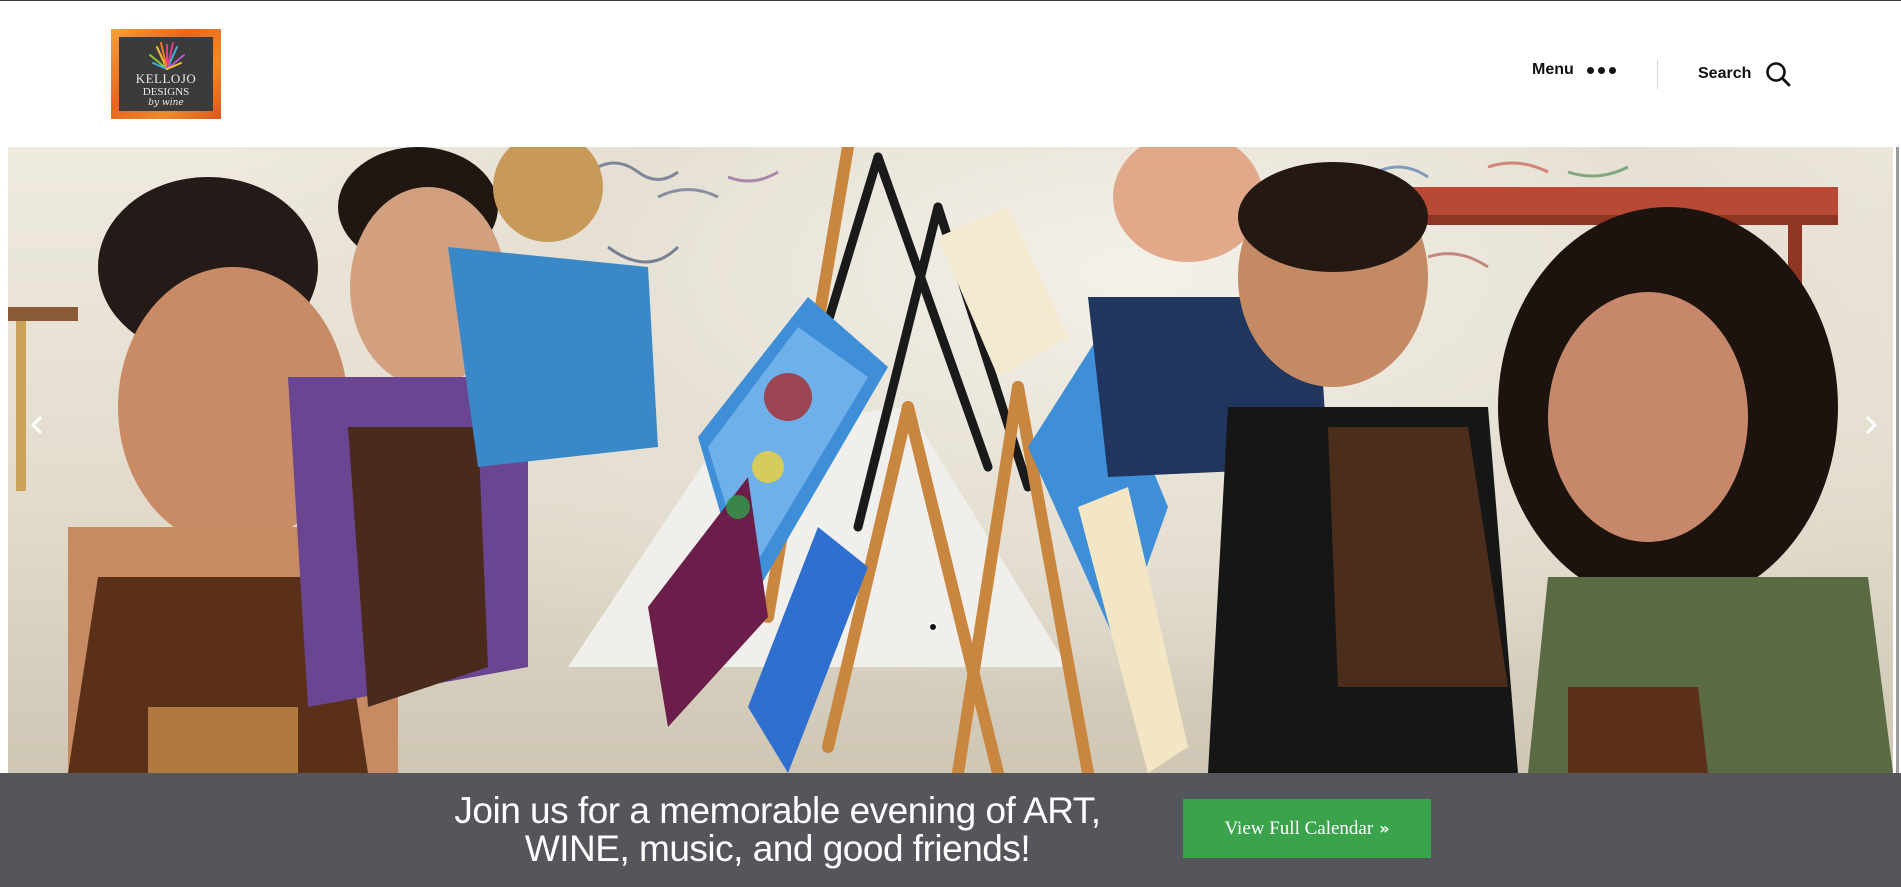 This screenshot has height=887, width=1901. I want to click on chevron-left-icon, so click(36, 425).